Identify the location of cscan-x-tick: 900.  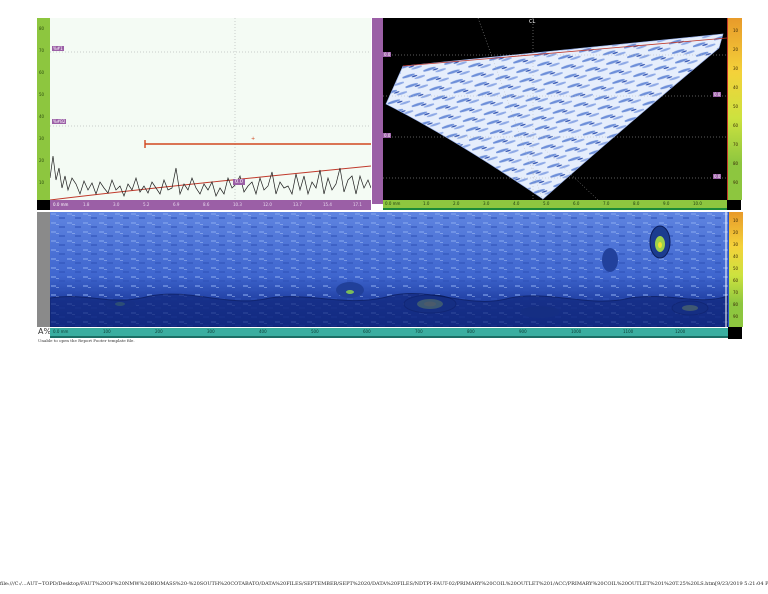
(523, 331).